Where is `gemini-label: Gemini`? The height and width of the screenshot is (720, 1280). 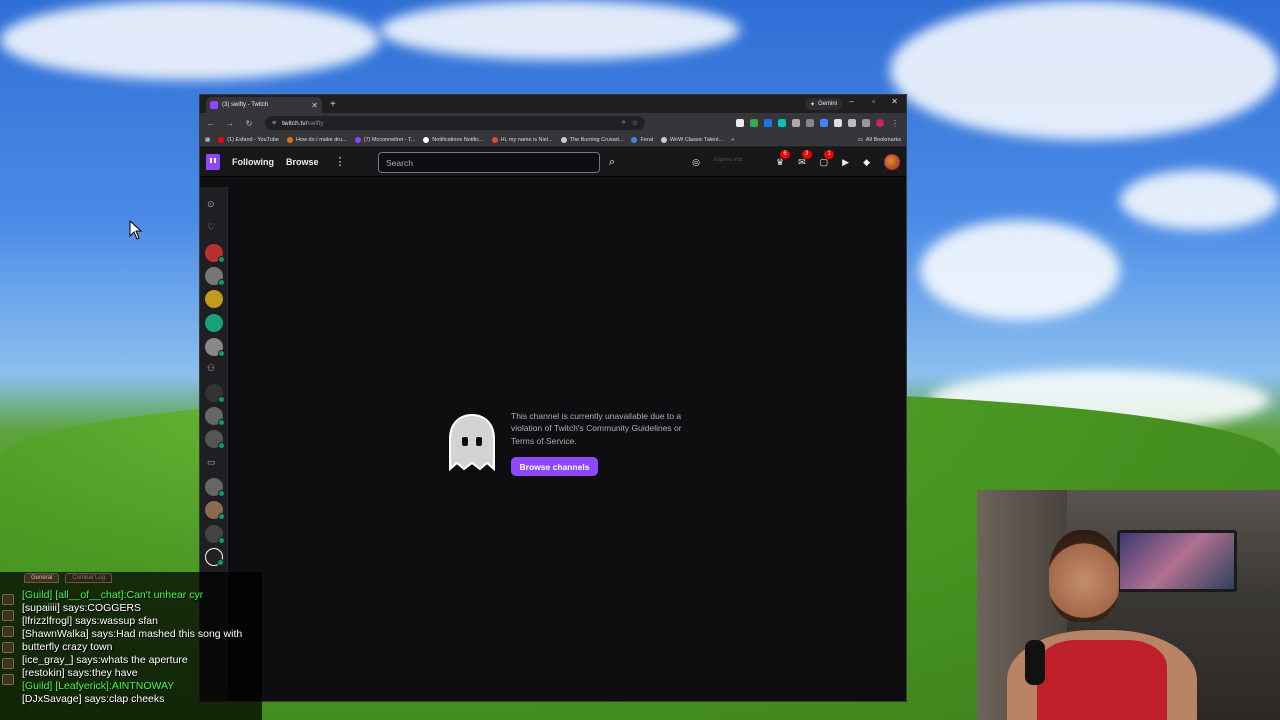
gemini-label: Gemini is located at coordinates (827, 104).